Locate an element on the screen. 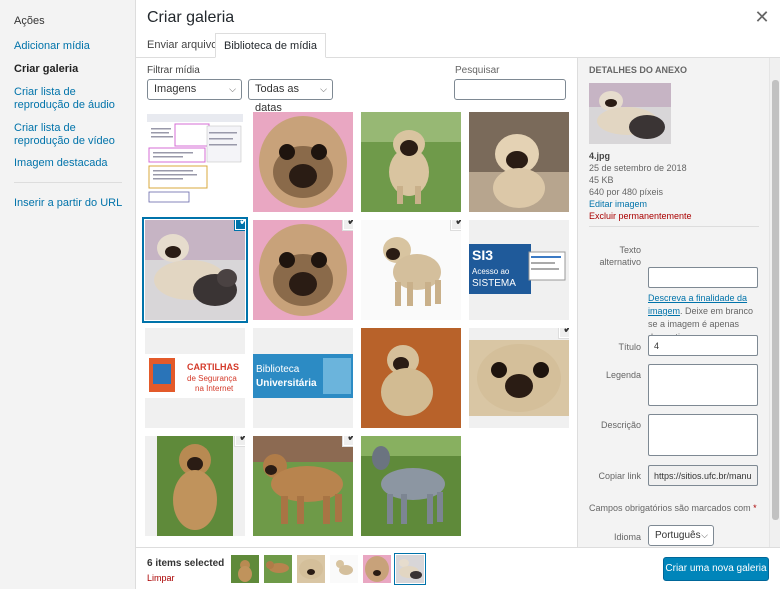  required-note: Campos obrigatórios são marcados com * is located at coordinates (673, 508).